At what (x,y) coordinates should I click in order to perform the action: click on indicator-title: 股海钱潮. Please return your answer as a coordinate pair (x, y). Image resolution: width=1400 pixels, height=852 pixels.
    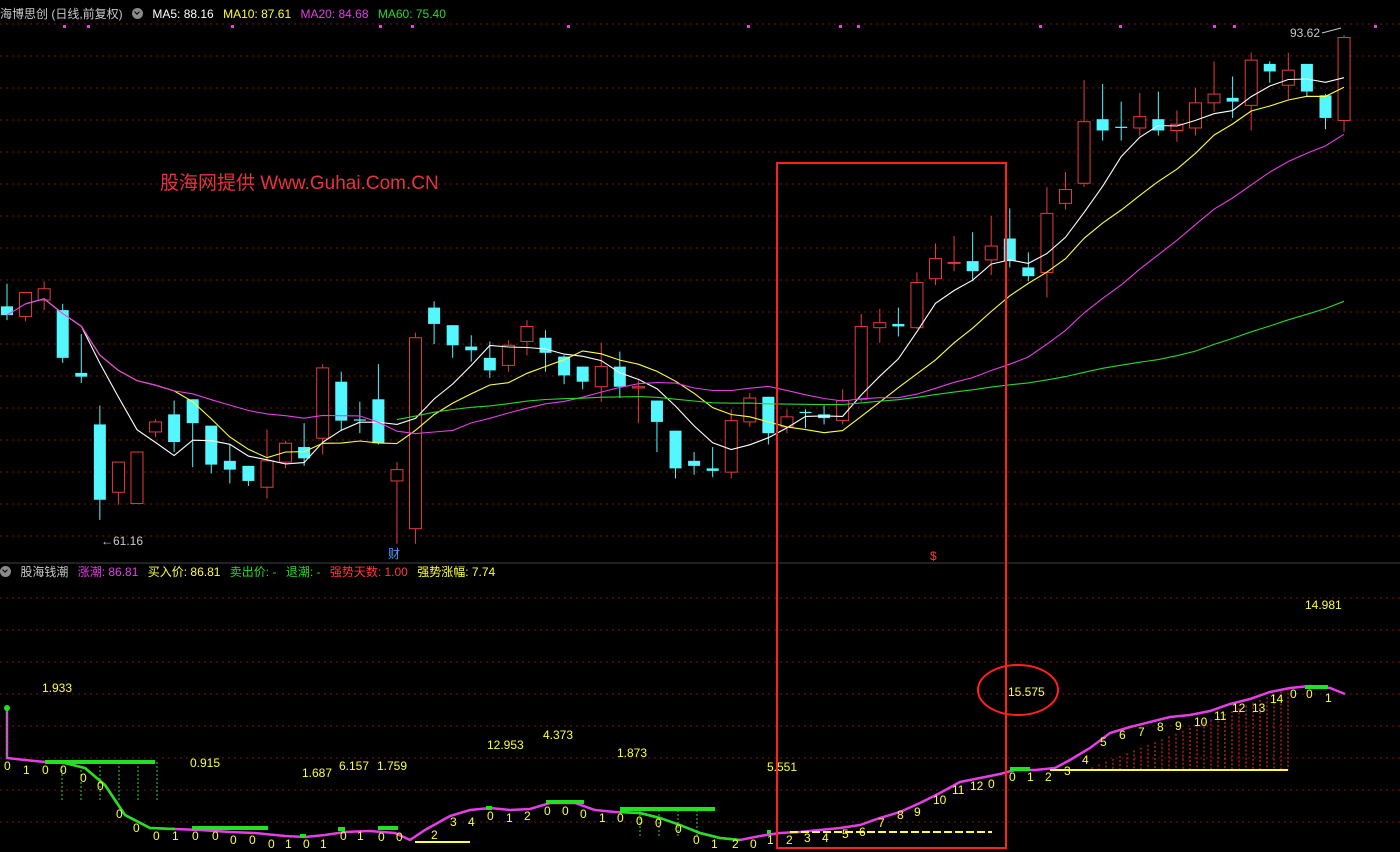
    Looking at the image, I should click on (44, 572).